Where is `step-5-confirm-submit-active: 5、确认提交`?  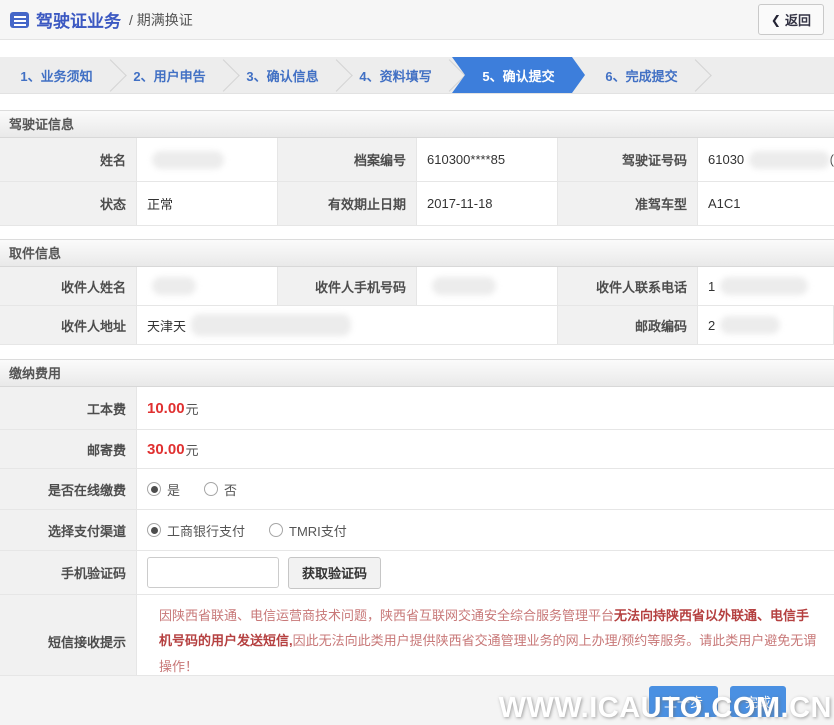 step-5-confirm-submit-active: 5、确认提交 is located at coordinates (518, 75).